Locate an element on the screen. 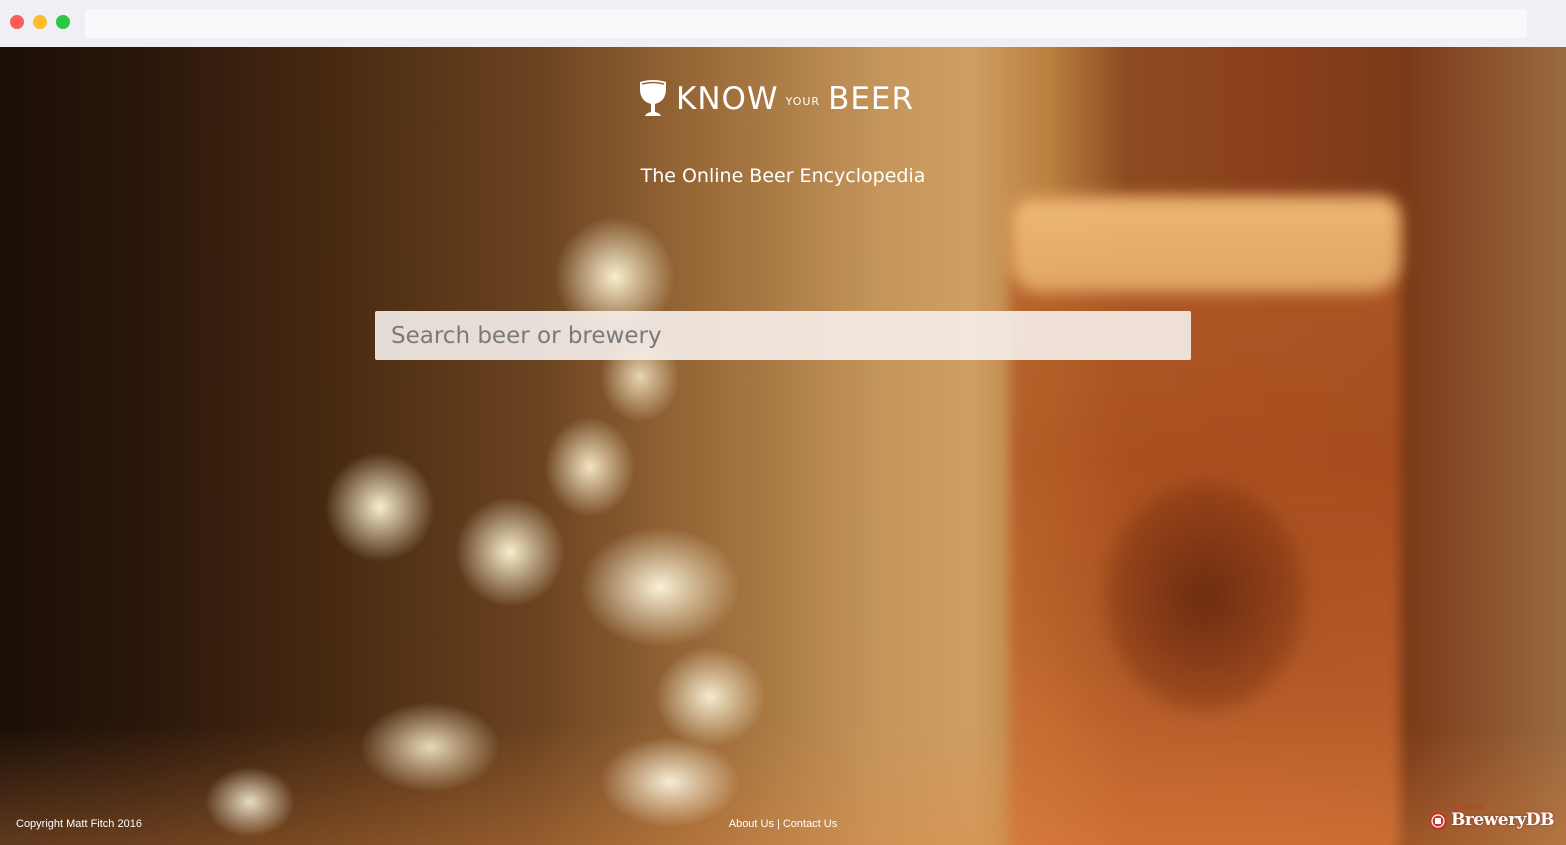 The image size is (1566, 845). brewerydb-name: BreweryDB is located at coordinates (1503, 820).